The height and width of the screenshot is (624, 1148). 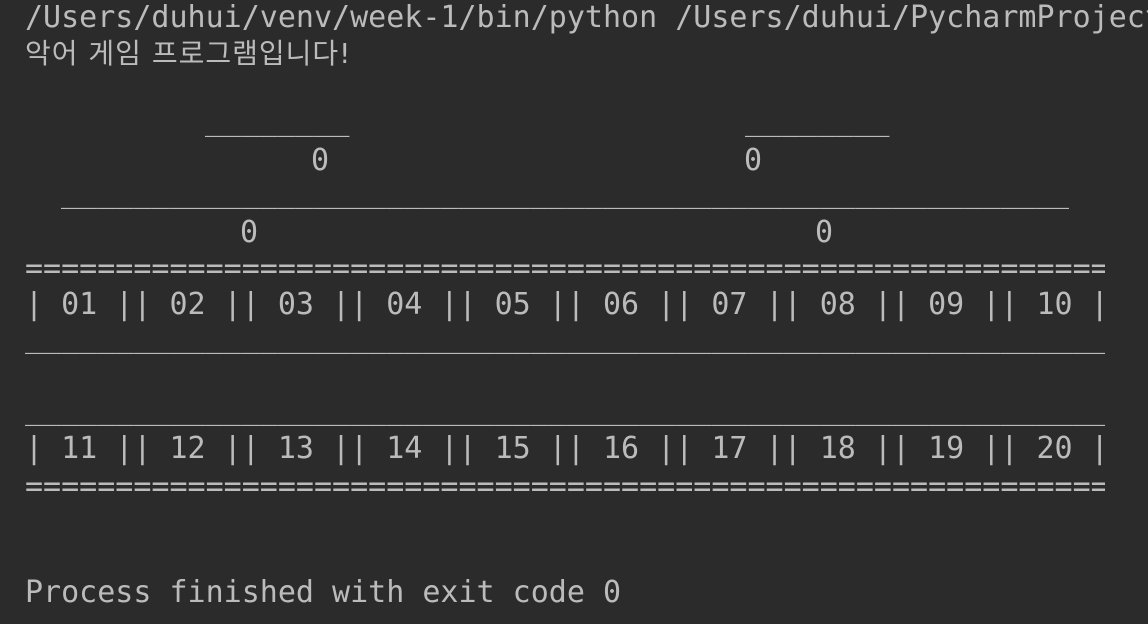 What do you see at coordinates (320, 160) in the screenshot?
I see `eye-left: 0` at bounding box center [320, 160].